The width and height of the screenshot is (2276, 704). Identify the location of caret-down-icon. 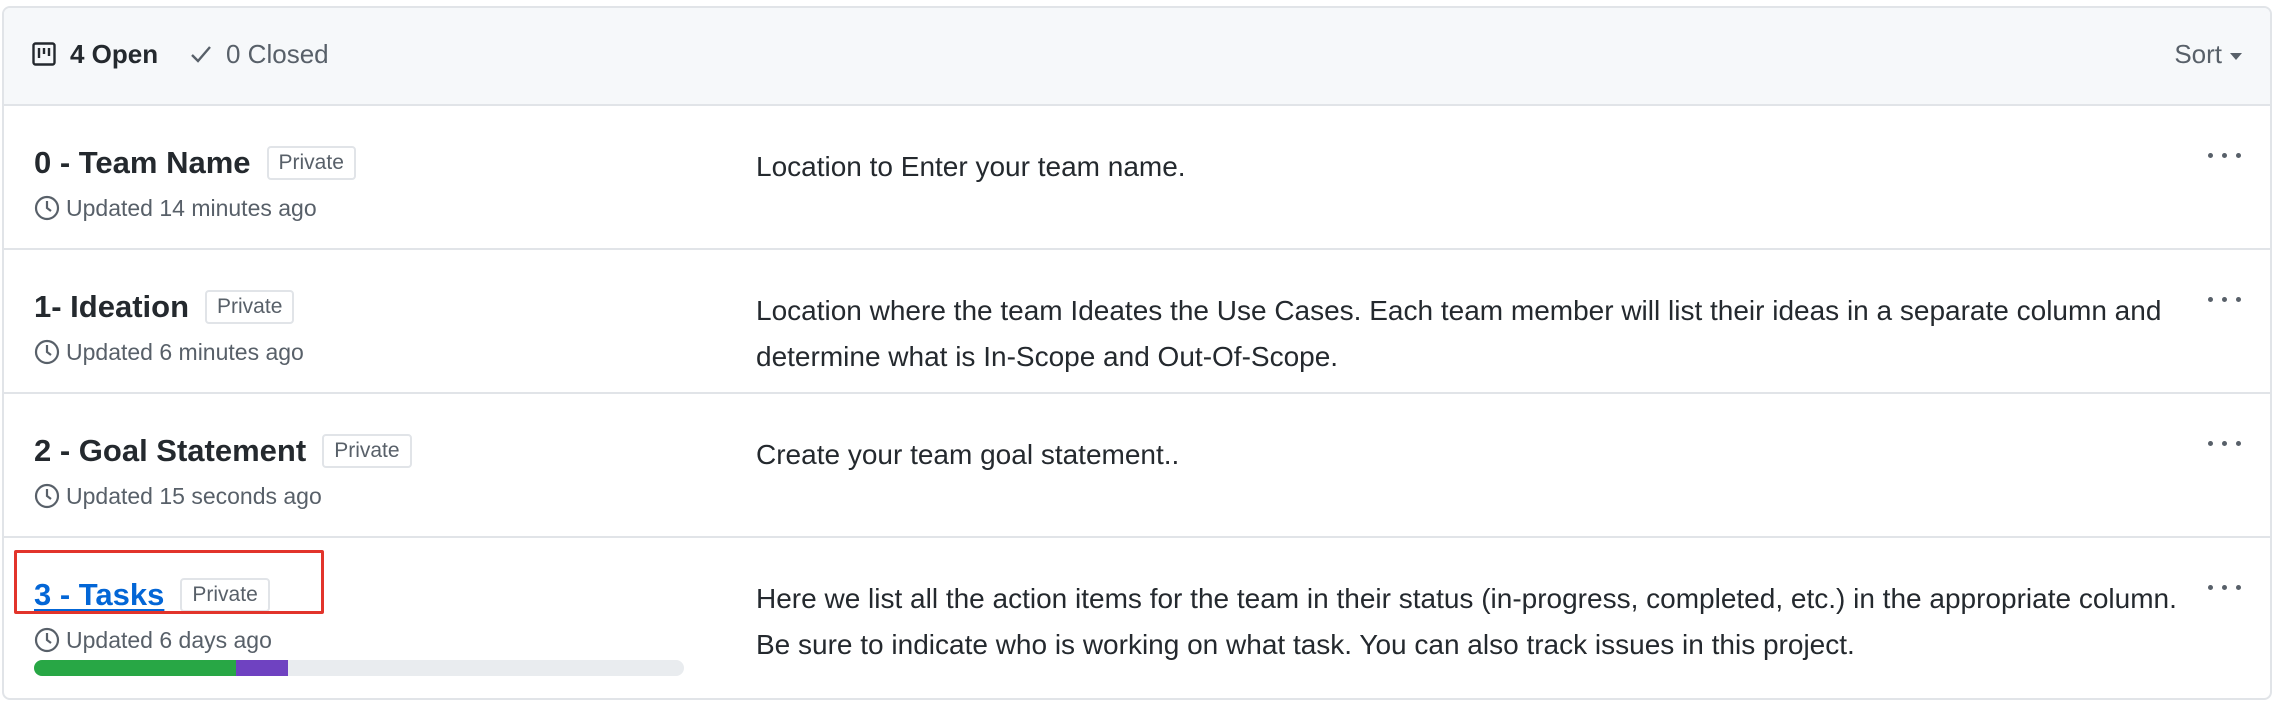
(2236, 56).